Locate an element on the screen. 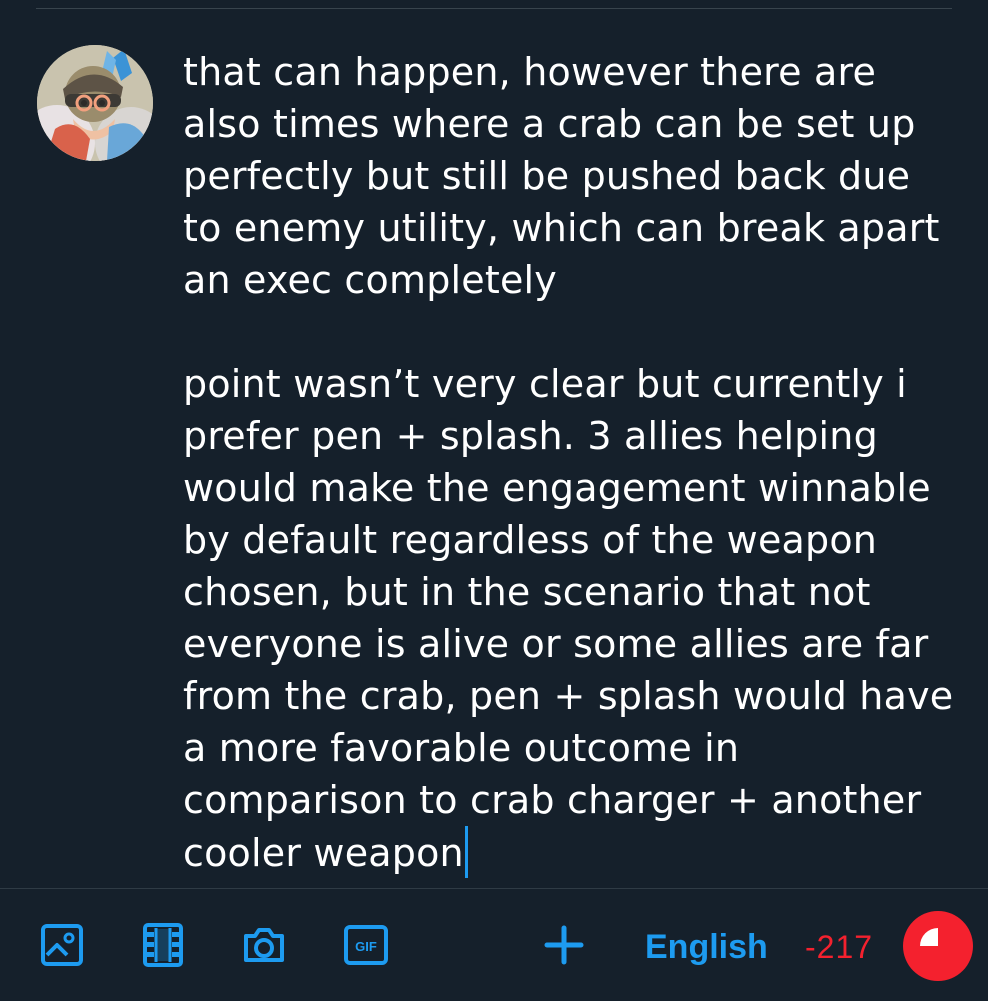  avatar-image is located at coordinates (95, 103).